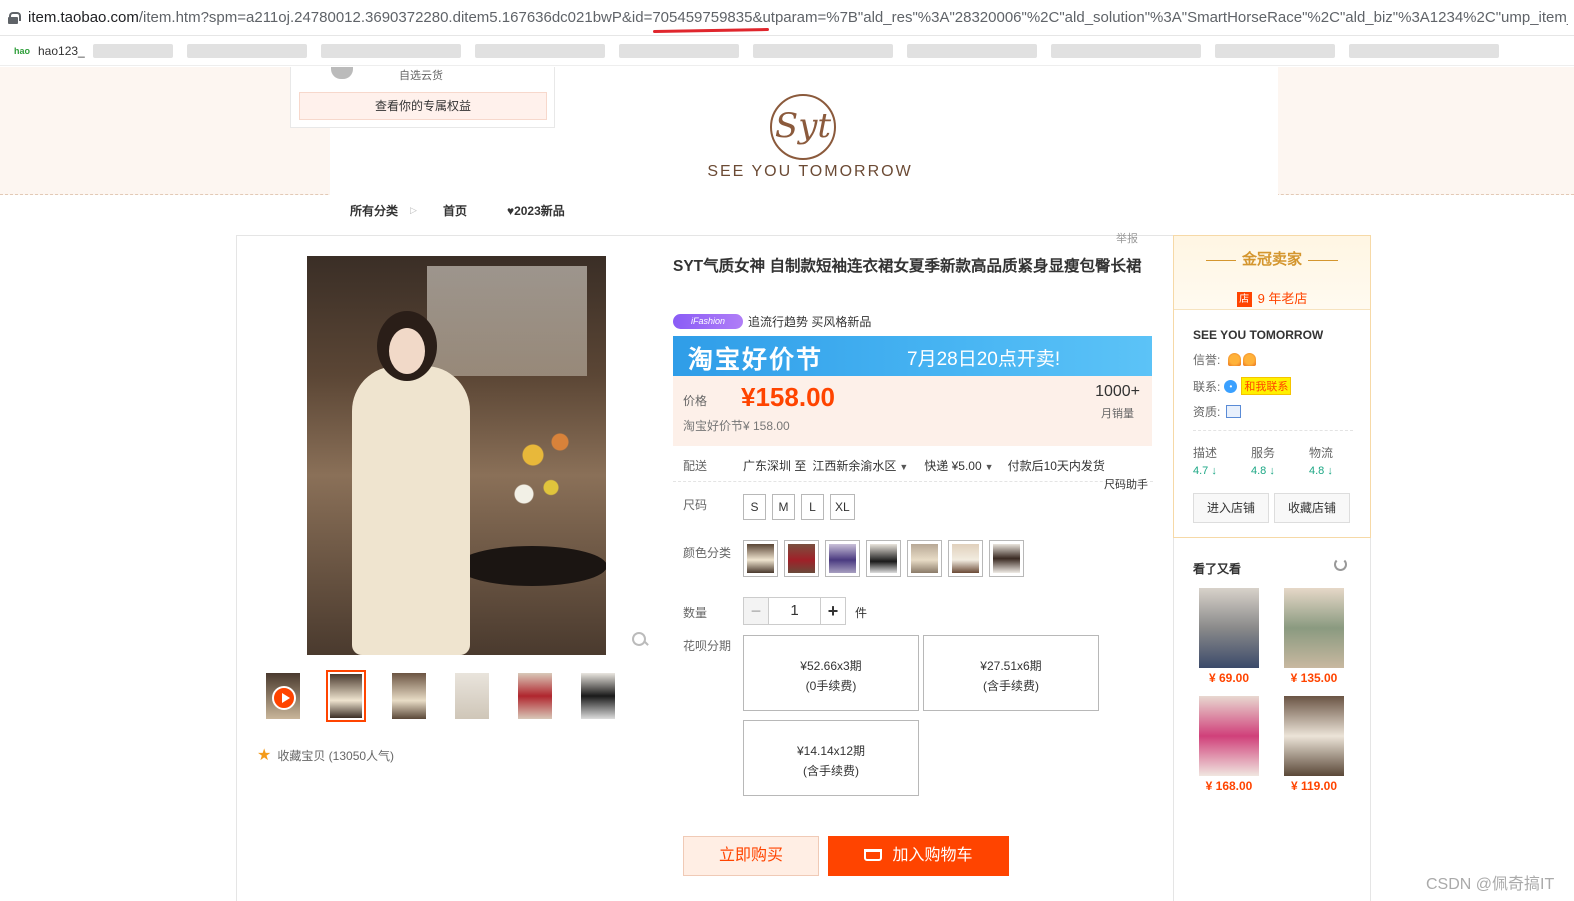 This screenshot has width=1574, height=901. Describe the element at coordinates (1127, 238) in the screenshot. I see `report-link: 举报` at that location.